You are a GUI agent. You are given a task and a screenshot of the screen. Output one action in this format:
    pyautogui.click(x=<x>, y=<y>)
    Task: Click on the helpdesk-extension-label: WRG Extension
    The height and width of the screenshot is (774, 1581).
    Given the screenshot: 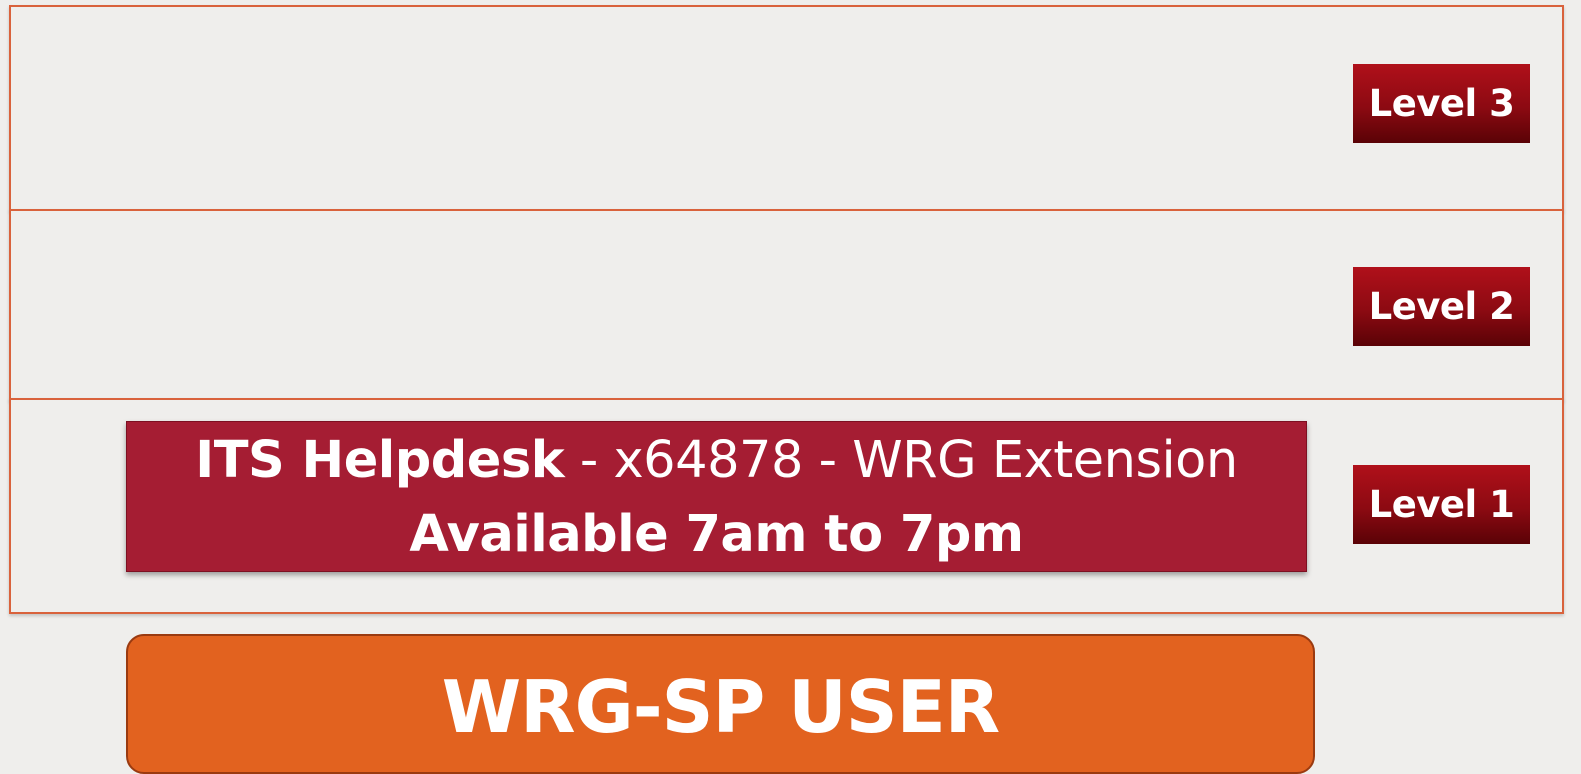 What is the action you would take?
    pyautogui.click(x=1045, y=460)
    